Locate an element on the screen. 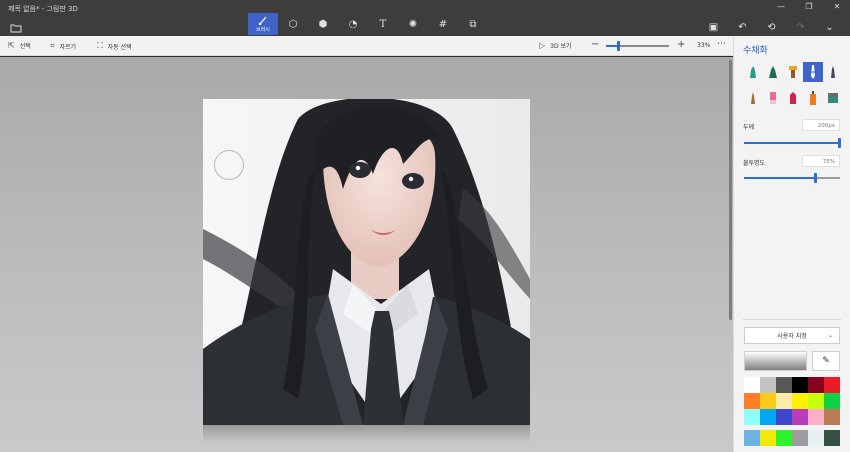  3d-shapes-button: ⬢ is located at coordinates (323, 24).